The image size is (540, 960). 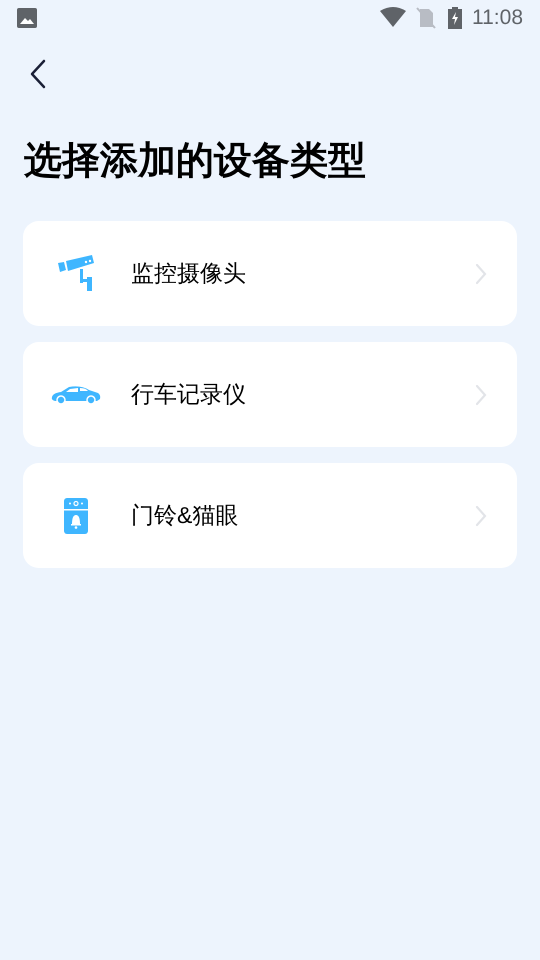 What do you see at coordinates (393, 18) in the screenshot?
I see `wifi-icon` at bounding box center [393, 18].